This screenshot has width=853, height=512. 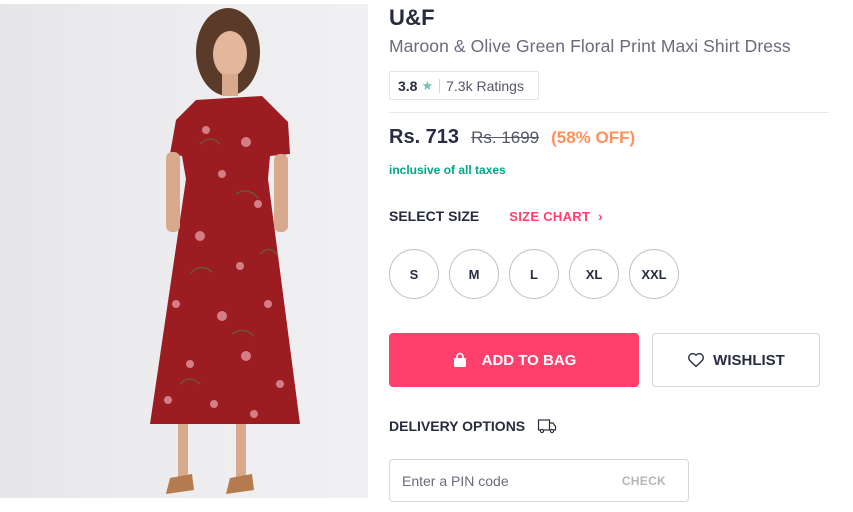 What do you see at coordinates (230, 85) in the screenshot?
I see `model-neck` at bounding box center [230, 85].